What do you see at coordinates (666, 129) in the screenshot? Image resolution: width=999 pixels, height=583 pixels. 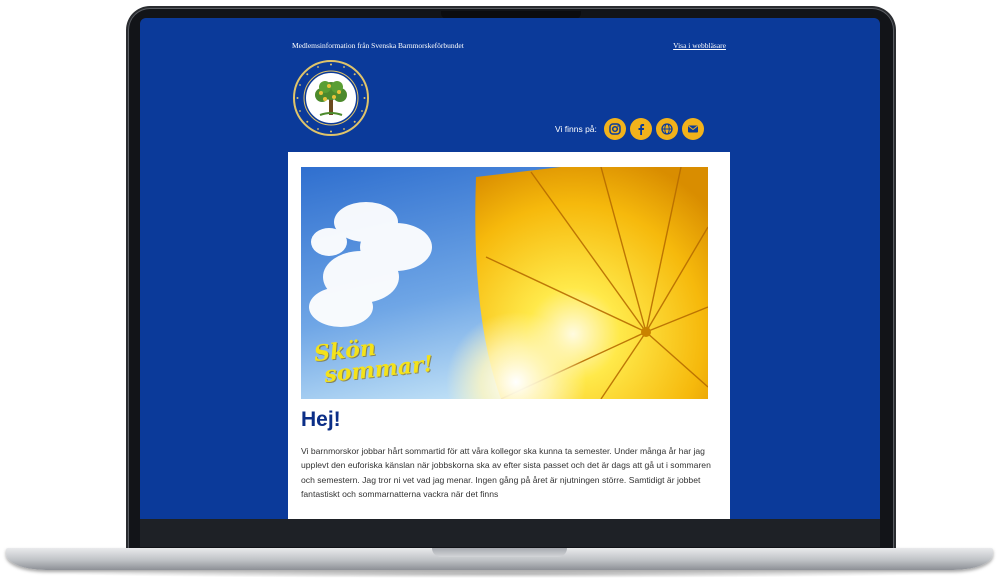 I see `web-icon` at bounding box center [666, 129].